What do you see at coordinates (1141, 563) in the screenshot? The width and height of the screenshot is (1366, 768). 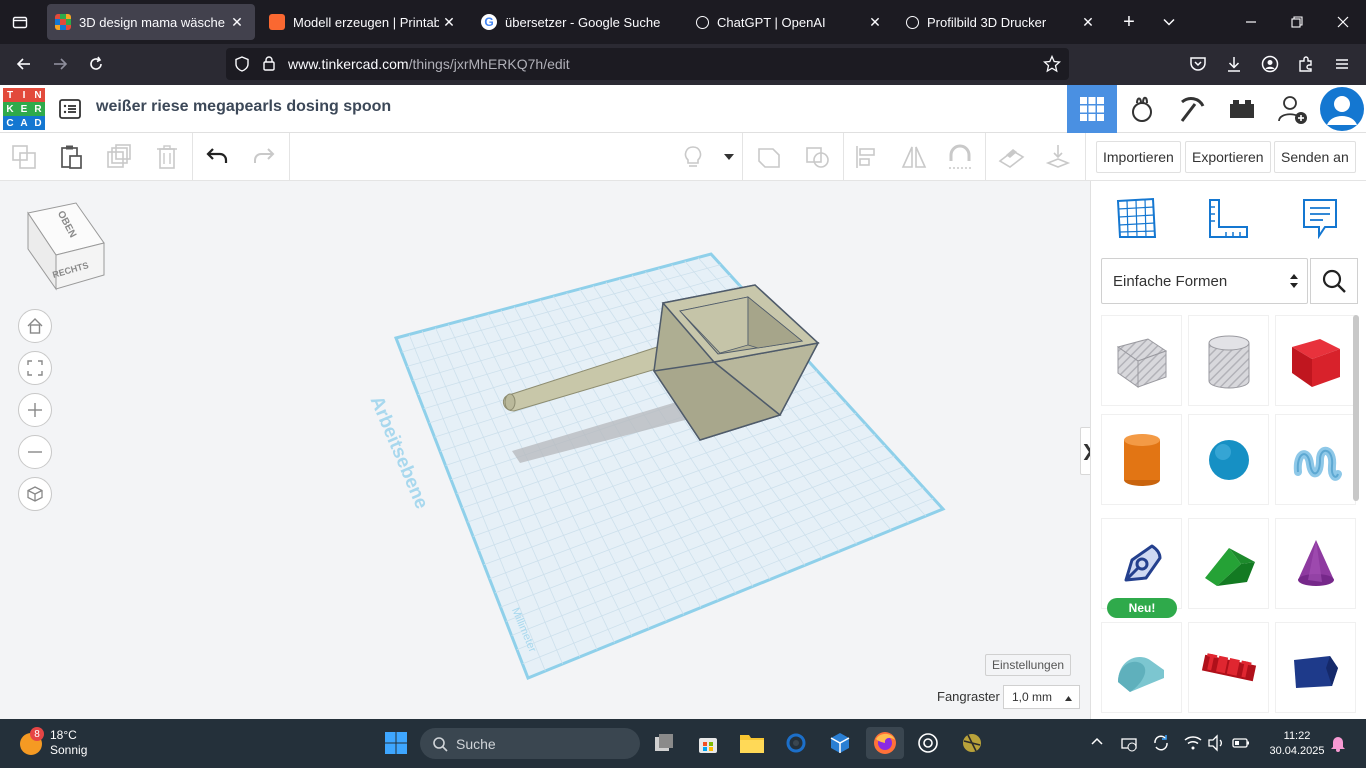 I see `shape-generator` at bounding box center [1141, 563].